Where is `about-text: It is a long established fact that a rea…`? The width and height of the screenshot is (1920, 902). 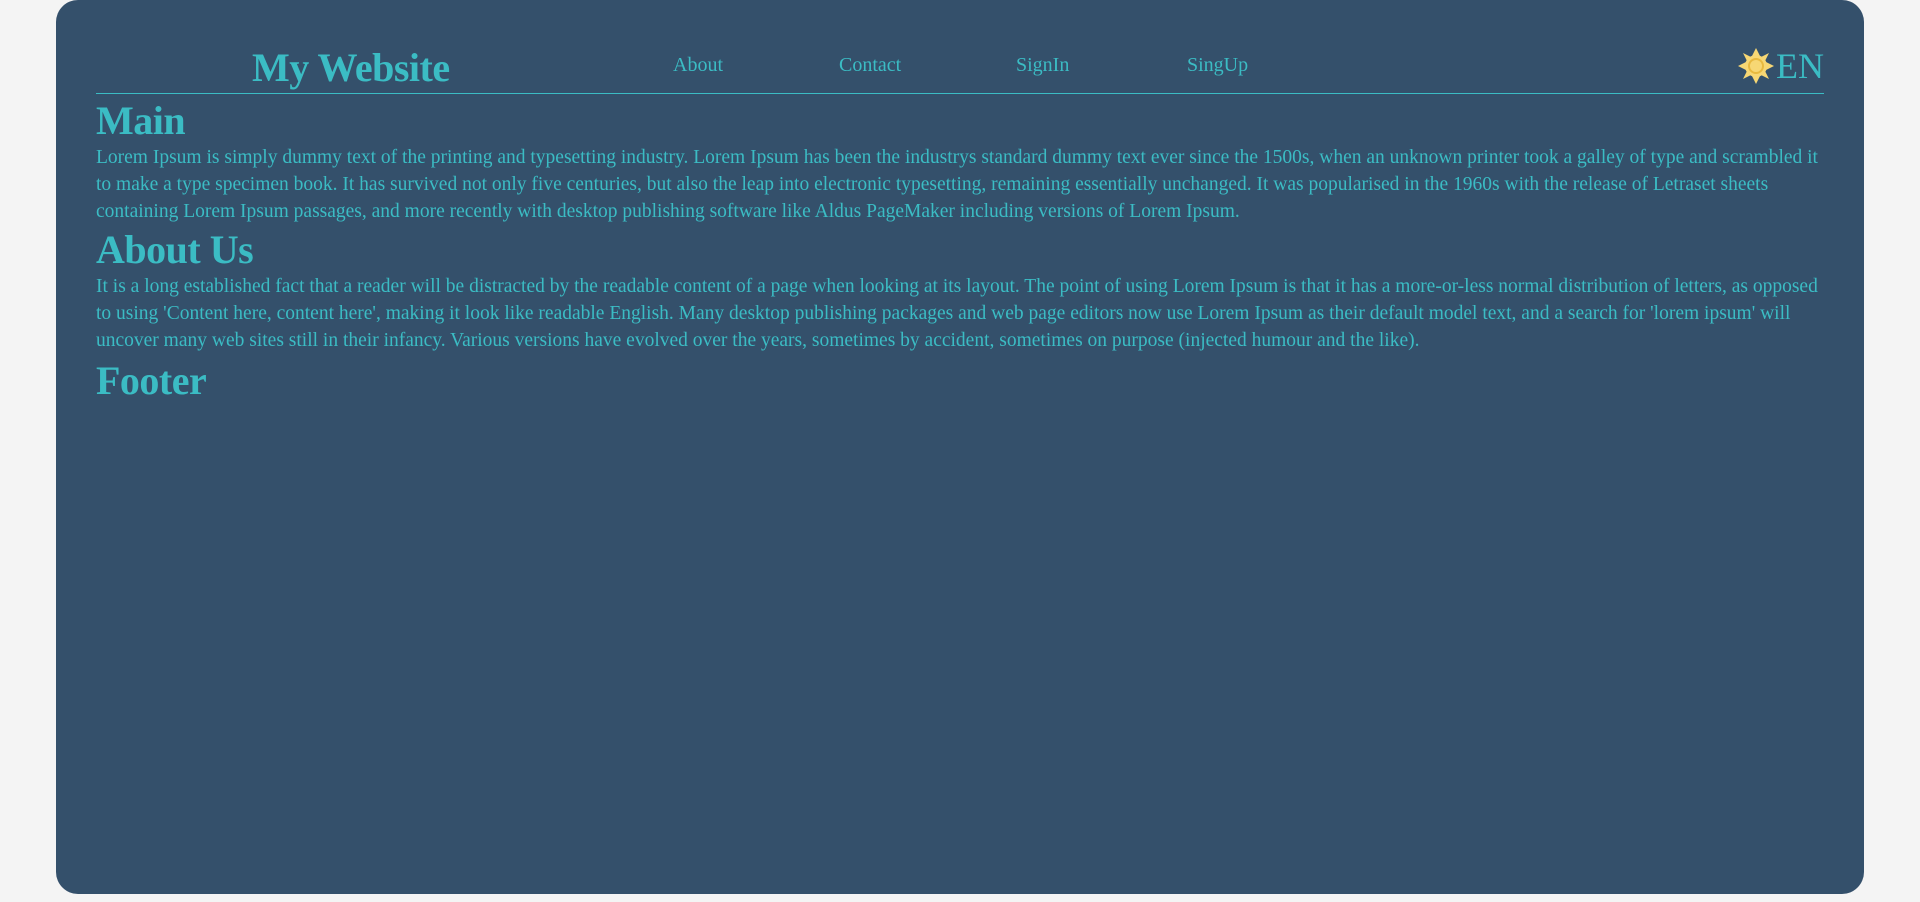 about-text: It is a long established fact that a rea… is located at coordinates (957, 313).